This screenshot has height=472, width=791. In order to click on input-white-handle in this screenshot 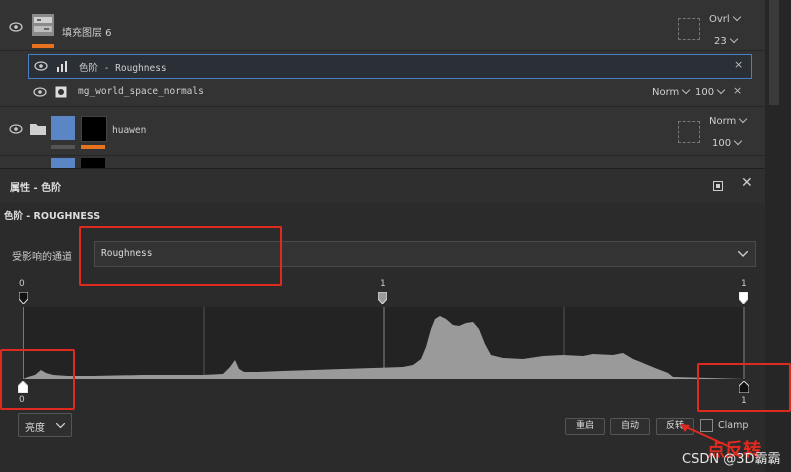, I will do `click(743, 298)`.